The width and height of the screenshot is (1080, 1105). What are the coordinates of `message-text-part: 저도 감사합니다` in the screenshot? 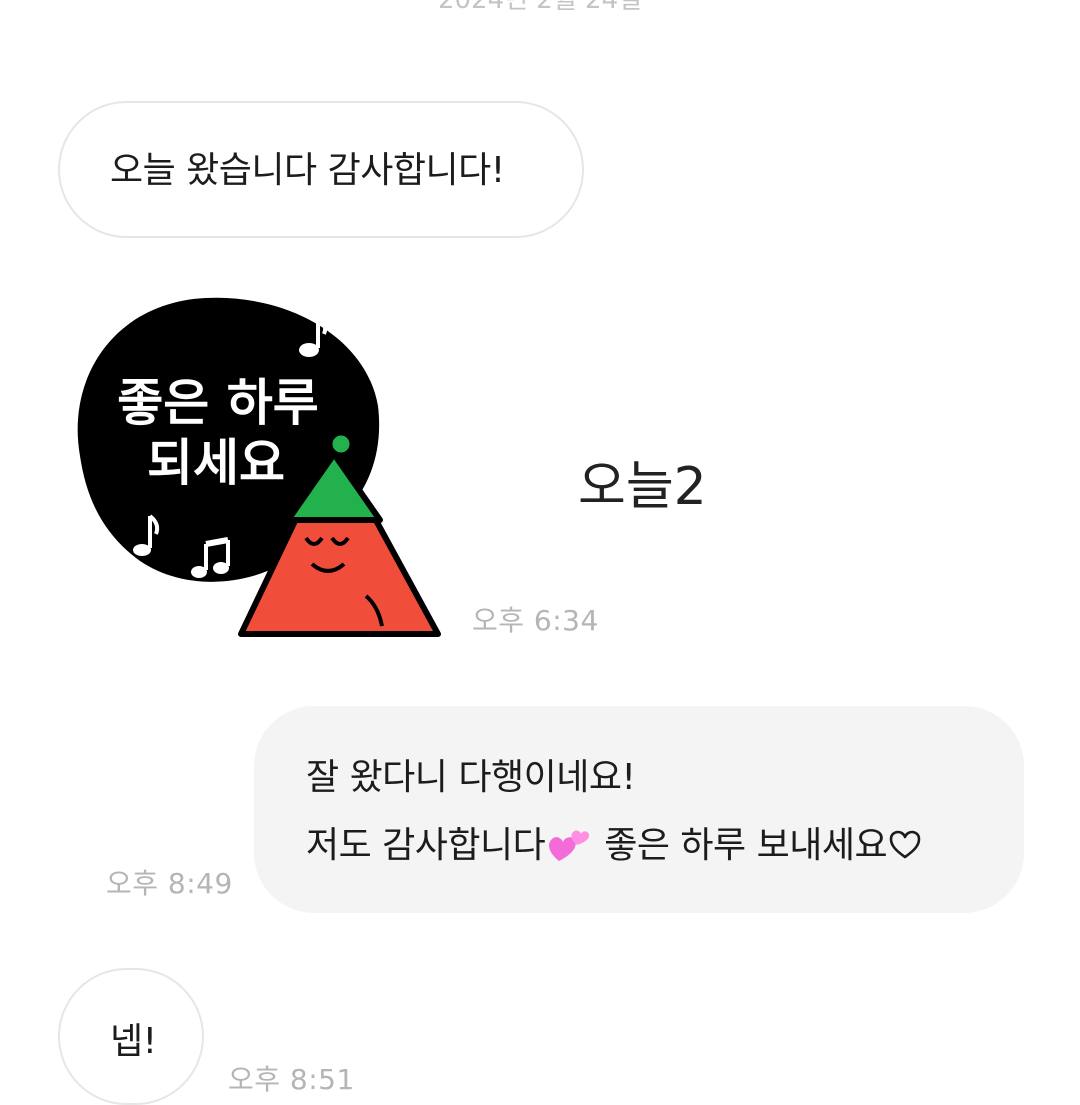 It's located at (426, 845).